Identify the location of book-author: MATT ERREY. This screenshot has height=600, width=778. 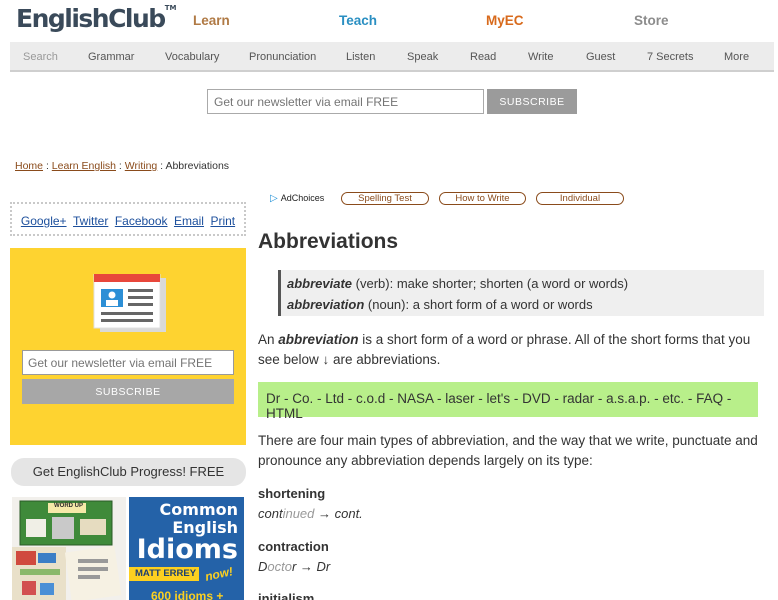
(166, 573).